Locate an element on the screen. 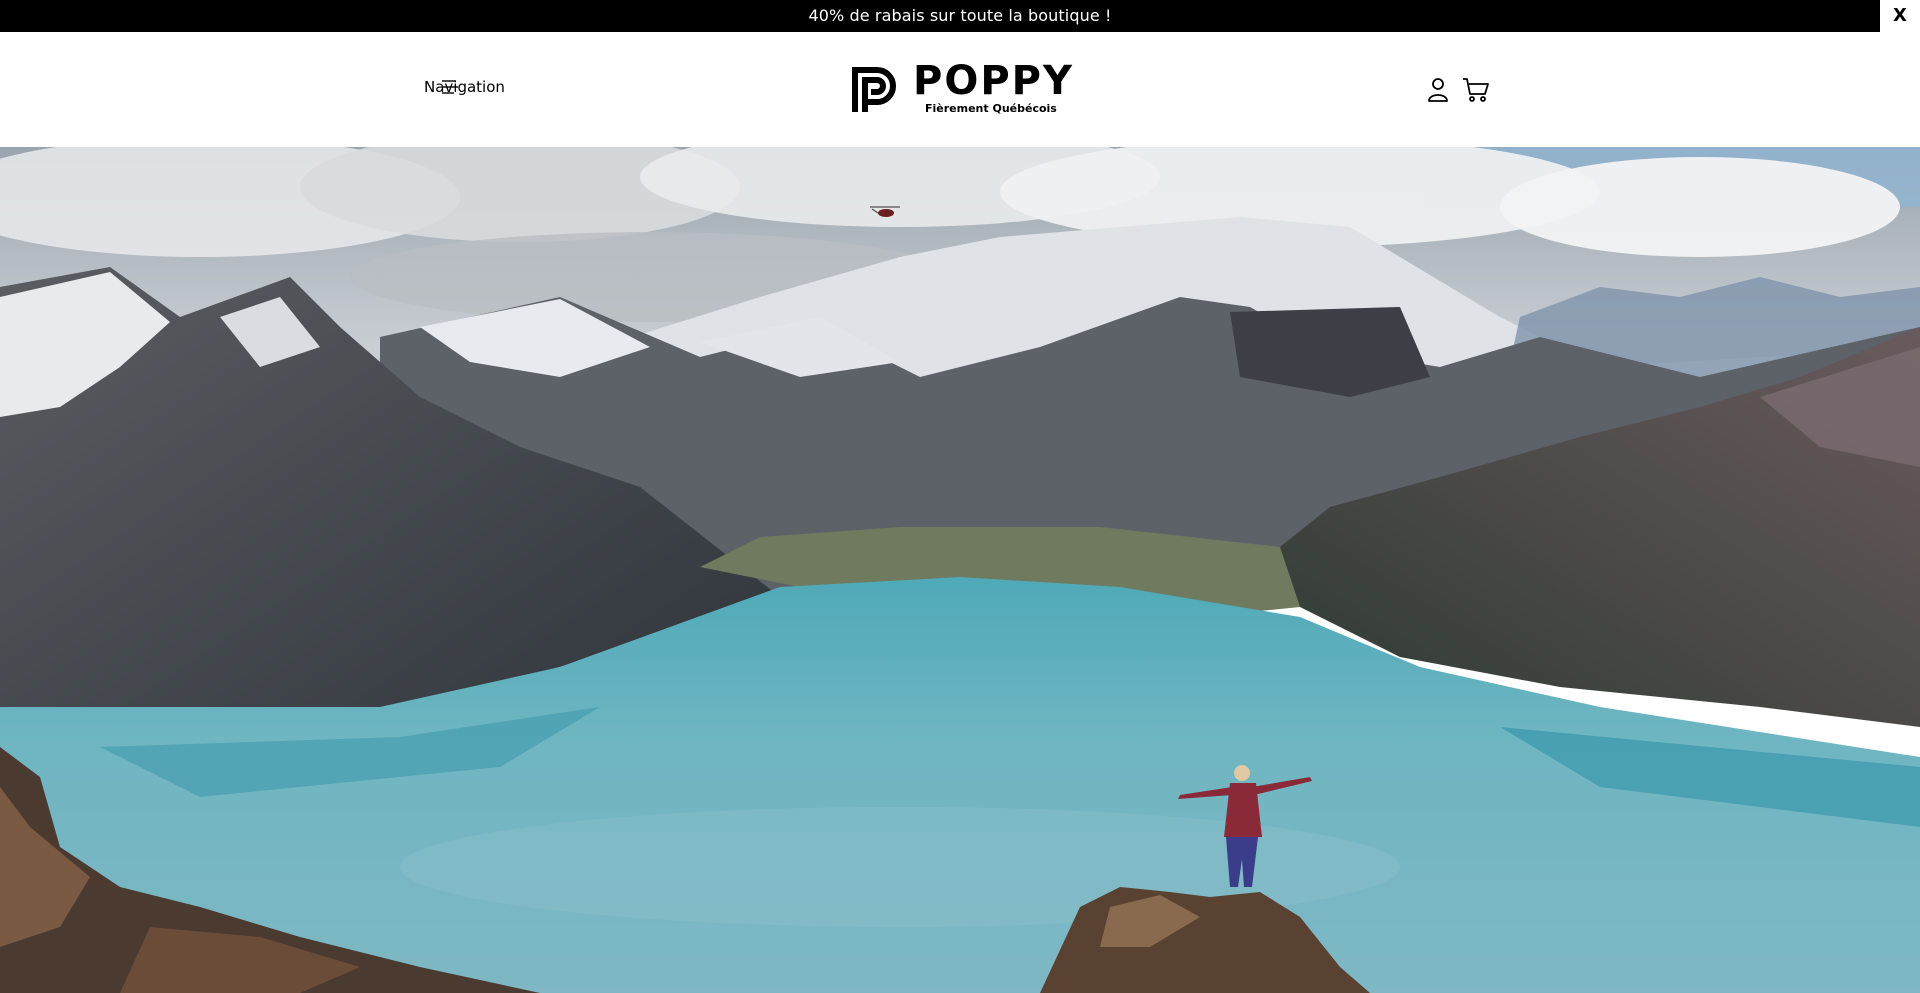 The height and width of the screenshot is (993, 1920). logo-subtitle: Fièrement Québécois is located at coordinates (991, 108).